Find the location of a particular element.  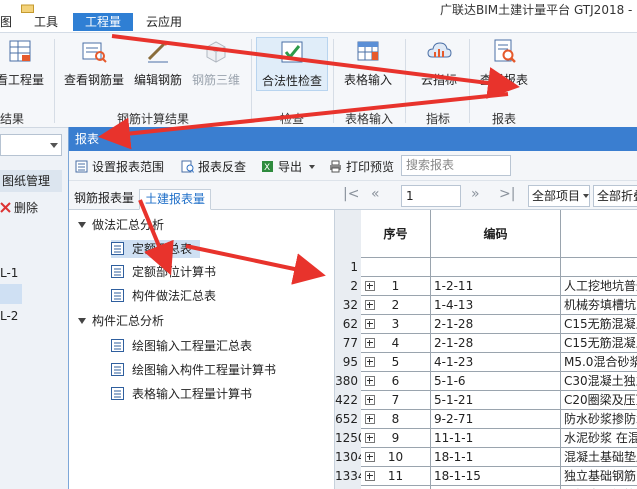

edit-rebar-button: 编辑钢筋 is located at coordinates (158, 65).